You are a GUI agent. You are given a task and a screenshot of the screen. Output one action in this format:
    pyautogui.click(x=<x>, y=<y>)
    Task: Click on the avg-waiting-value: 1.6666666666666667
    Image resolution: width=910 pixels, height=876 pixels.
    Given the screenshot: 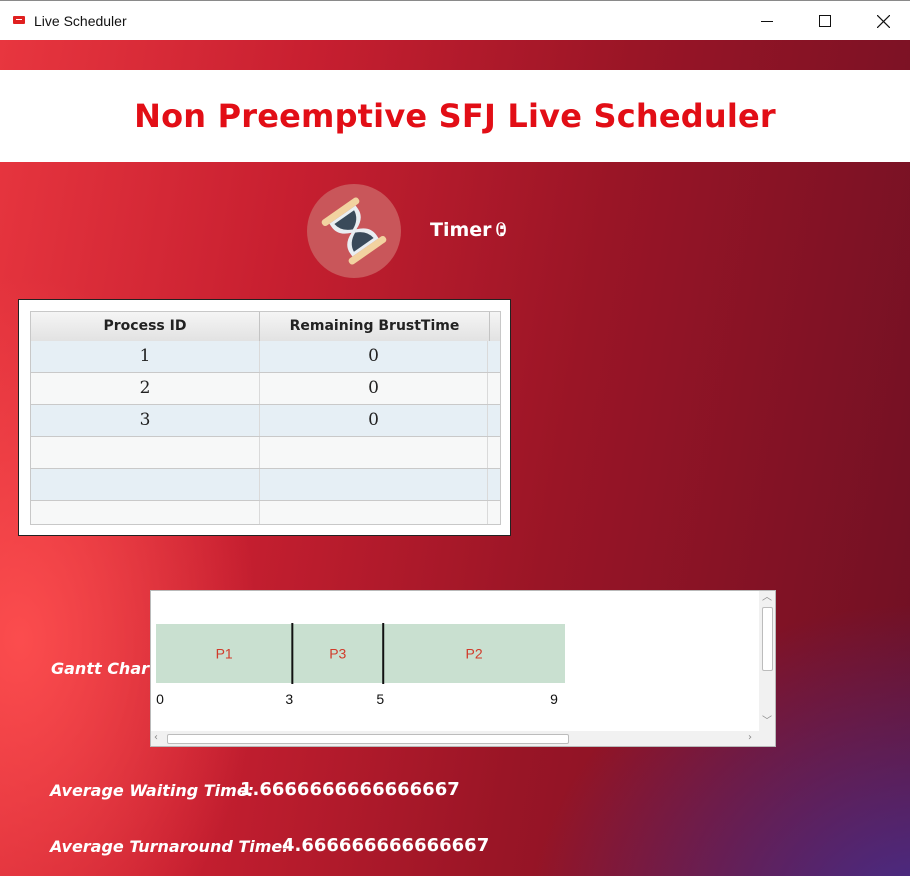 What is the action you would take?
    pyautogui.click(x=350, y=789)
    